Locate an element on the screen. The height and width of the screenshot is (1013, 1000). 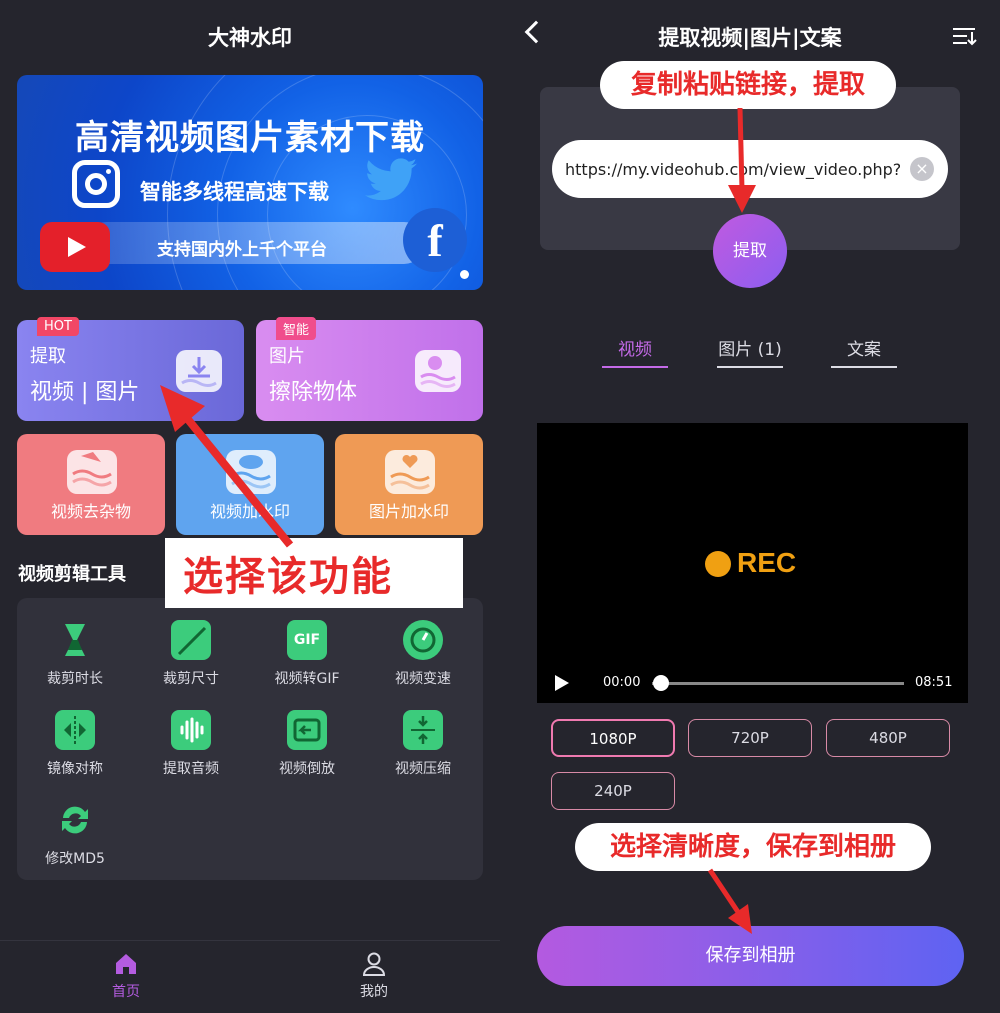
facebook-icon: f is located at coordinates (435, 240).